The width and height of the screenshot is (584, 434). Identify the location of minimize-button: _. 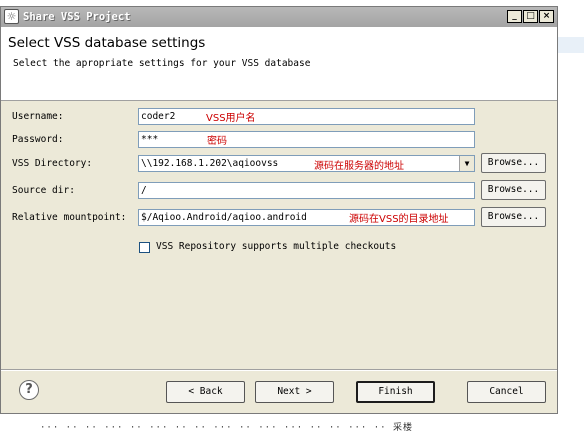
(514, 16).